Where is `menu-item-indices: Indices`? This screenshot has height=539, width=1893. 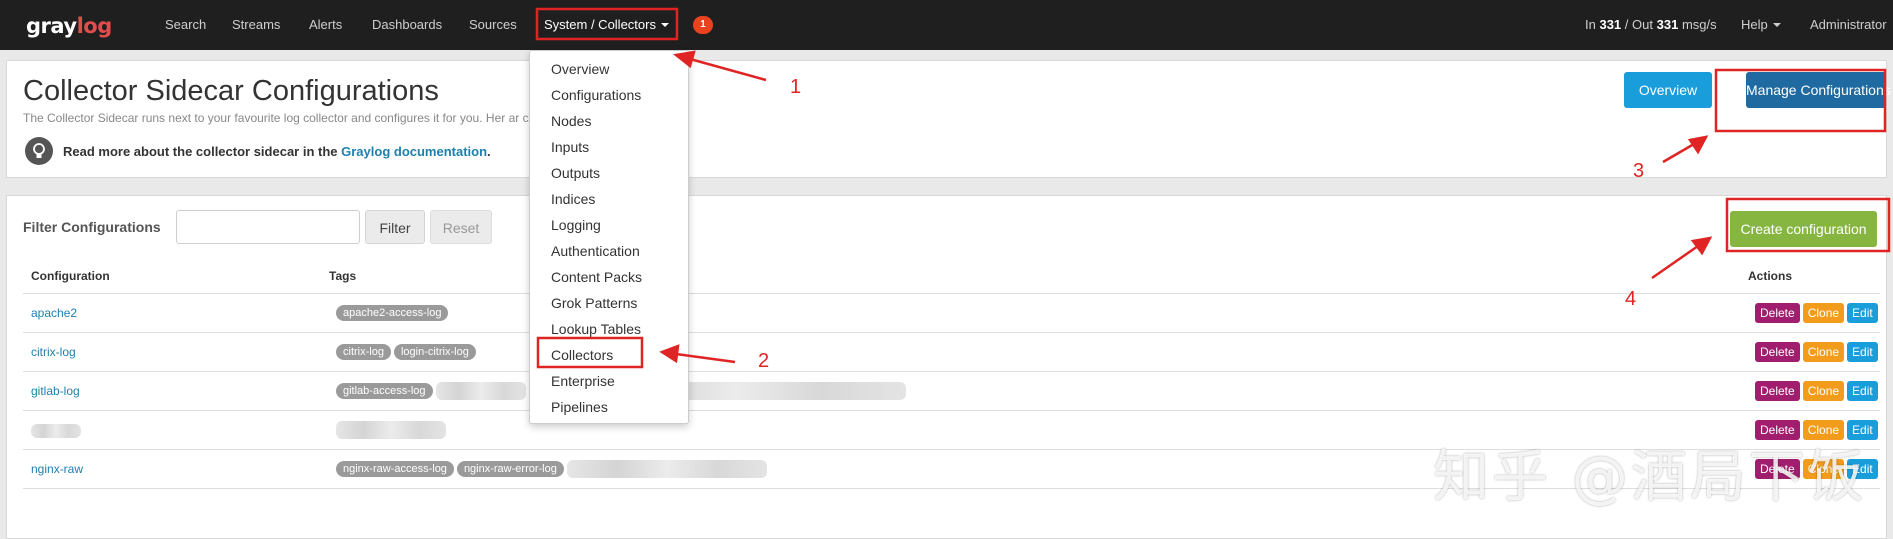 menu-item-indices: Indices is located at coordinates (573, 199).